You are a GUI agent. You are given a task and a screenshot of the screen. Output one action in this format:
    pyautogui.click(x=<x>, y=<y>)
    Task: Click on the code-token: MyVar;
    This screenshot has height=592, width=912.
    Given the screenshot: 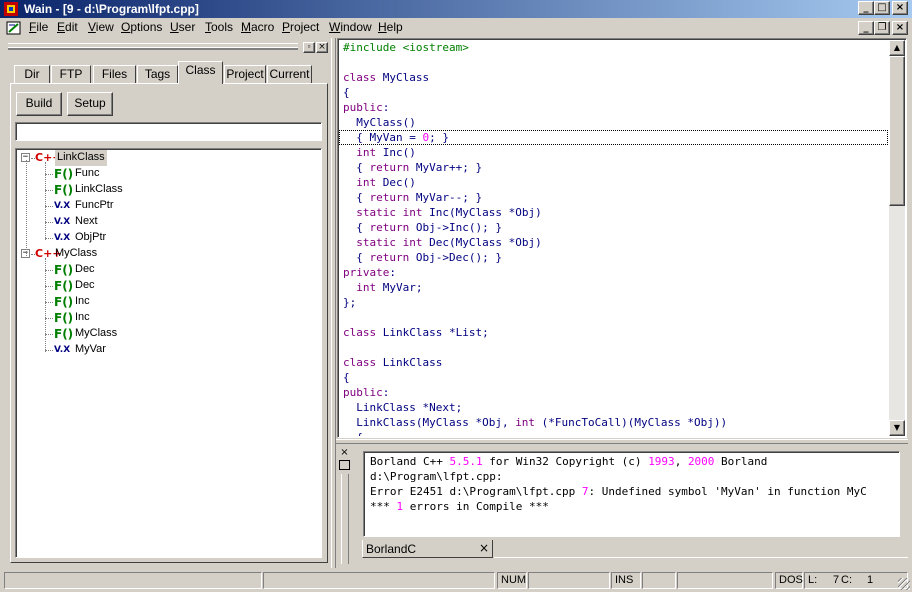 What is the action you would take?
    pyautogui.click(x=399, y=287)
    